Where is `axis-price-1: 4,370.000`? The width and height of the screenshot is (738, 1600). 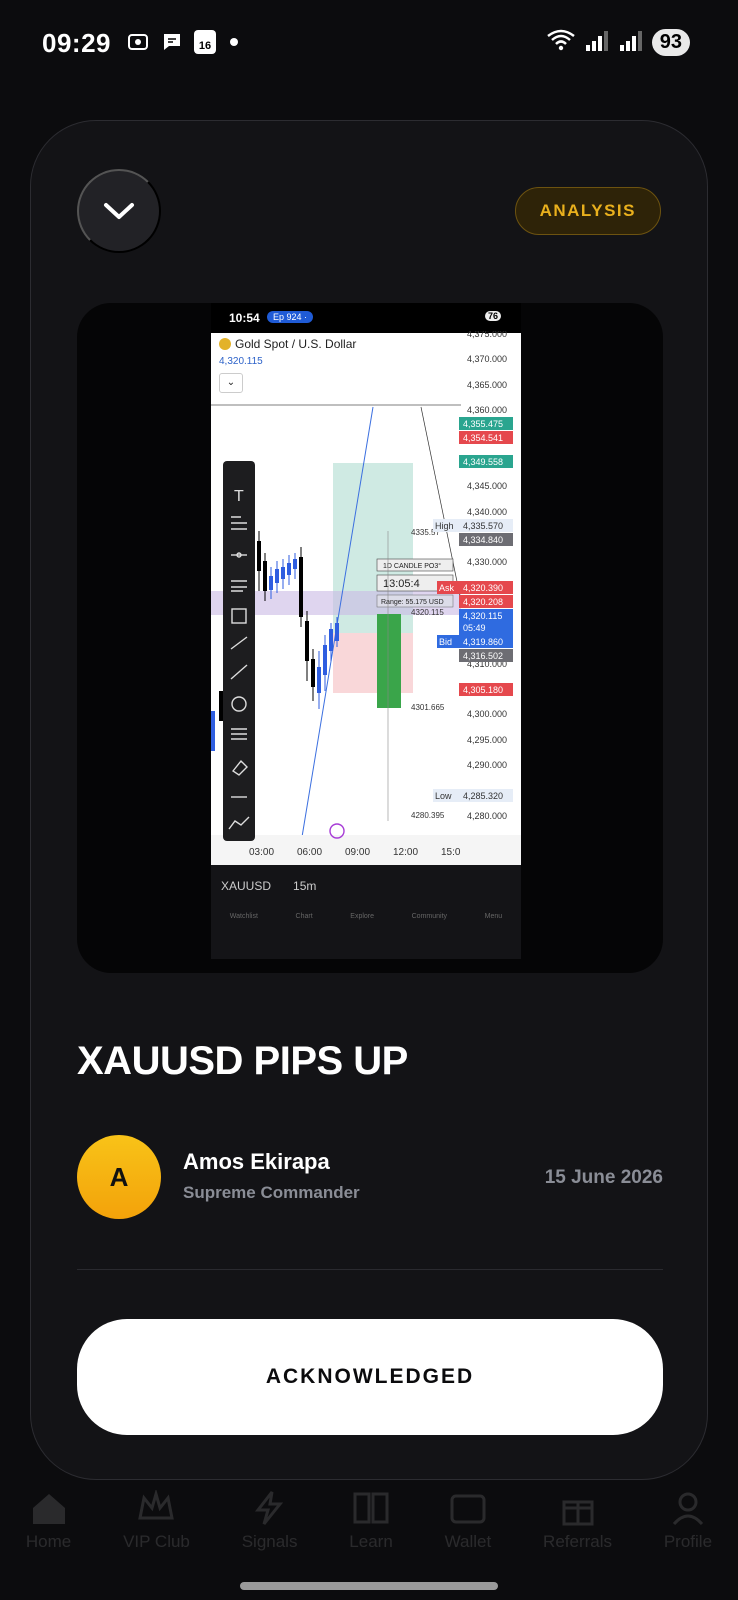 axis-price-1: 4,370.000 is located at coordinates (487, 359).